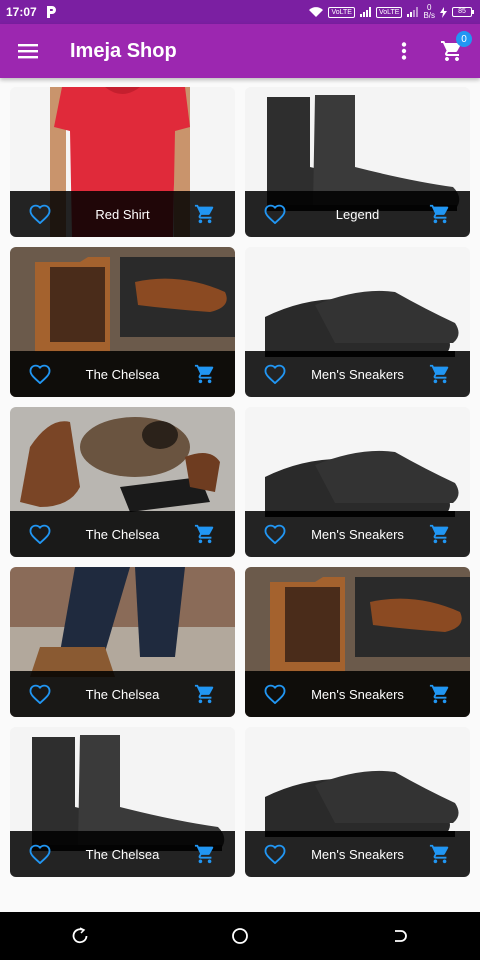  I want to click on back-button, so click(80, 936).